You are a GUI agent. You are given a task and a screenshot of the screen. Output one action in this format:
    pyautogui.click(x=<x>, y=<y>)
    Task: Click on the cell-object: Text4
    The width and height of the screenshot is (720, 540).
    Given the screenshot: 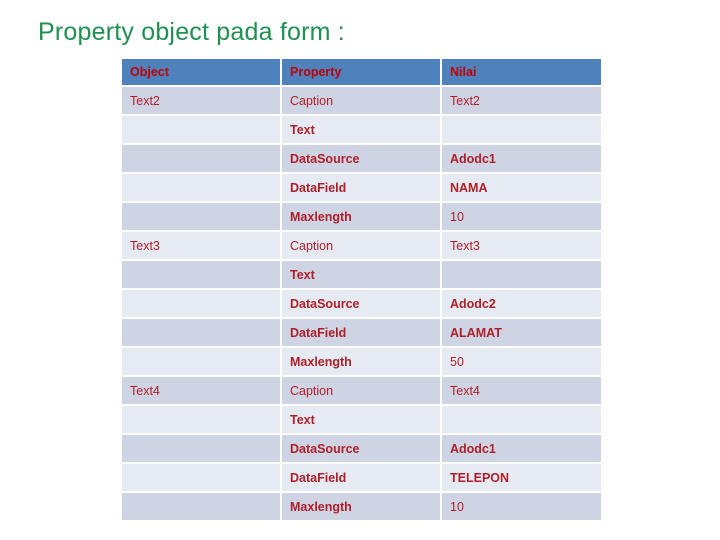 What is the action you would take?
    pyautogui.click(x=201, y=390)
    